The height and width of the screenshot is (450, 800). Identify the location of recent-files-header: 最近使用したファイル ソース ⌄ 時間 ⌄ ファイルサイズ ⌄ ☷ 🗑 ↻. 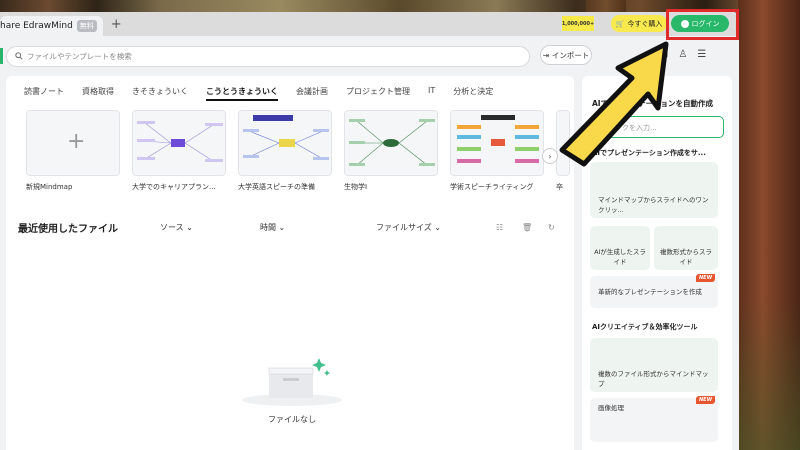
(292, 227).